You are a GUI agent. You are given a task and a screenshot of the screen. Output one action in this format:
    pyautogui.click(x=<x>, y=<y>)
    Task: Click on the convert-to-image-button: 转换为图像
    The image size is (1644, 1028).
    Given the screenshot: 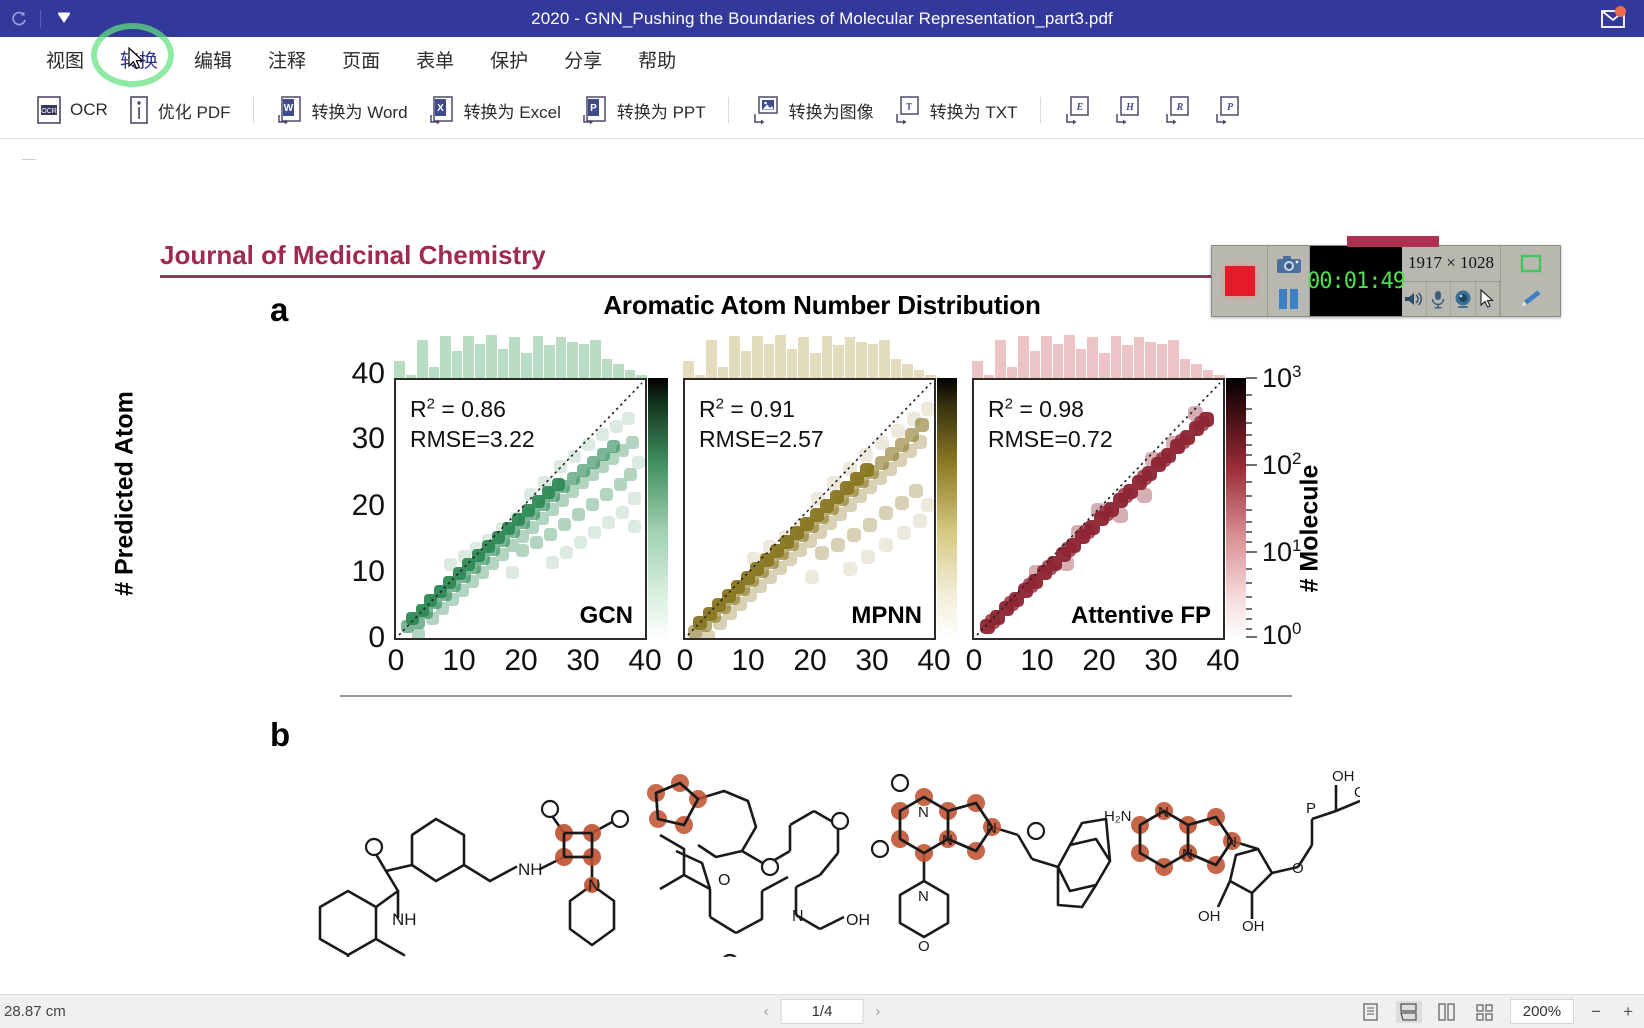 What is the action you would take?
    pyautogui.click(x=812, y=110)
    